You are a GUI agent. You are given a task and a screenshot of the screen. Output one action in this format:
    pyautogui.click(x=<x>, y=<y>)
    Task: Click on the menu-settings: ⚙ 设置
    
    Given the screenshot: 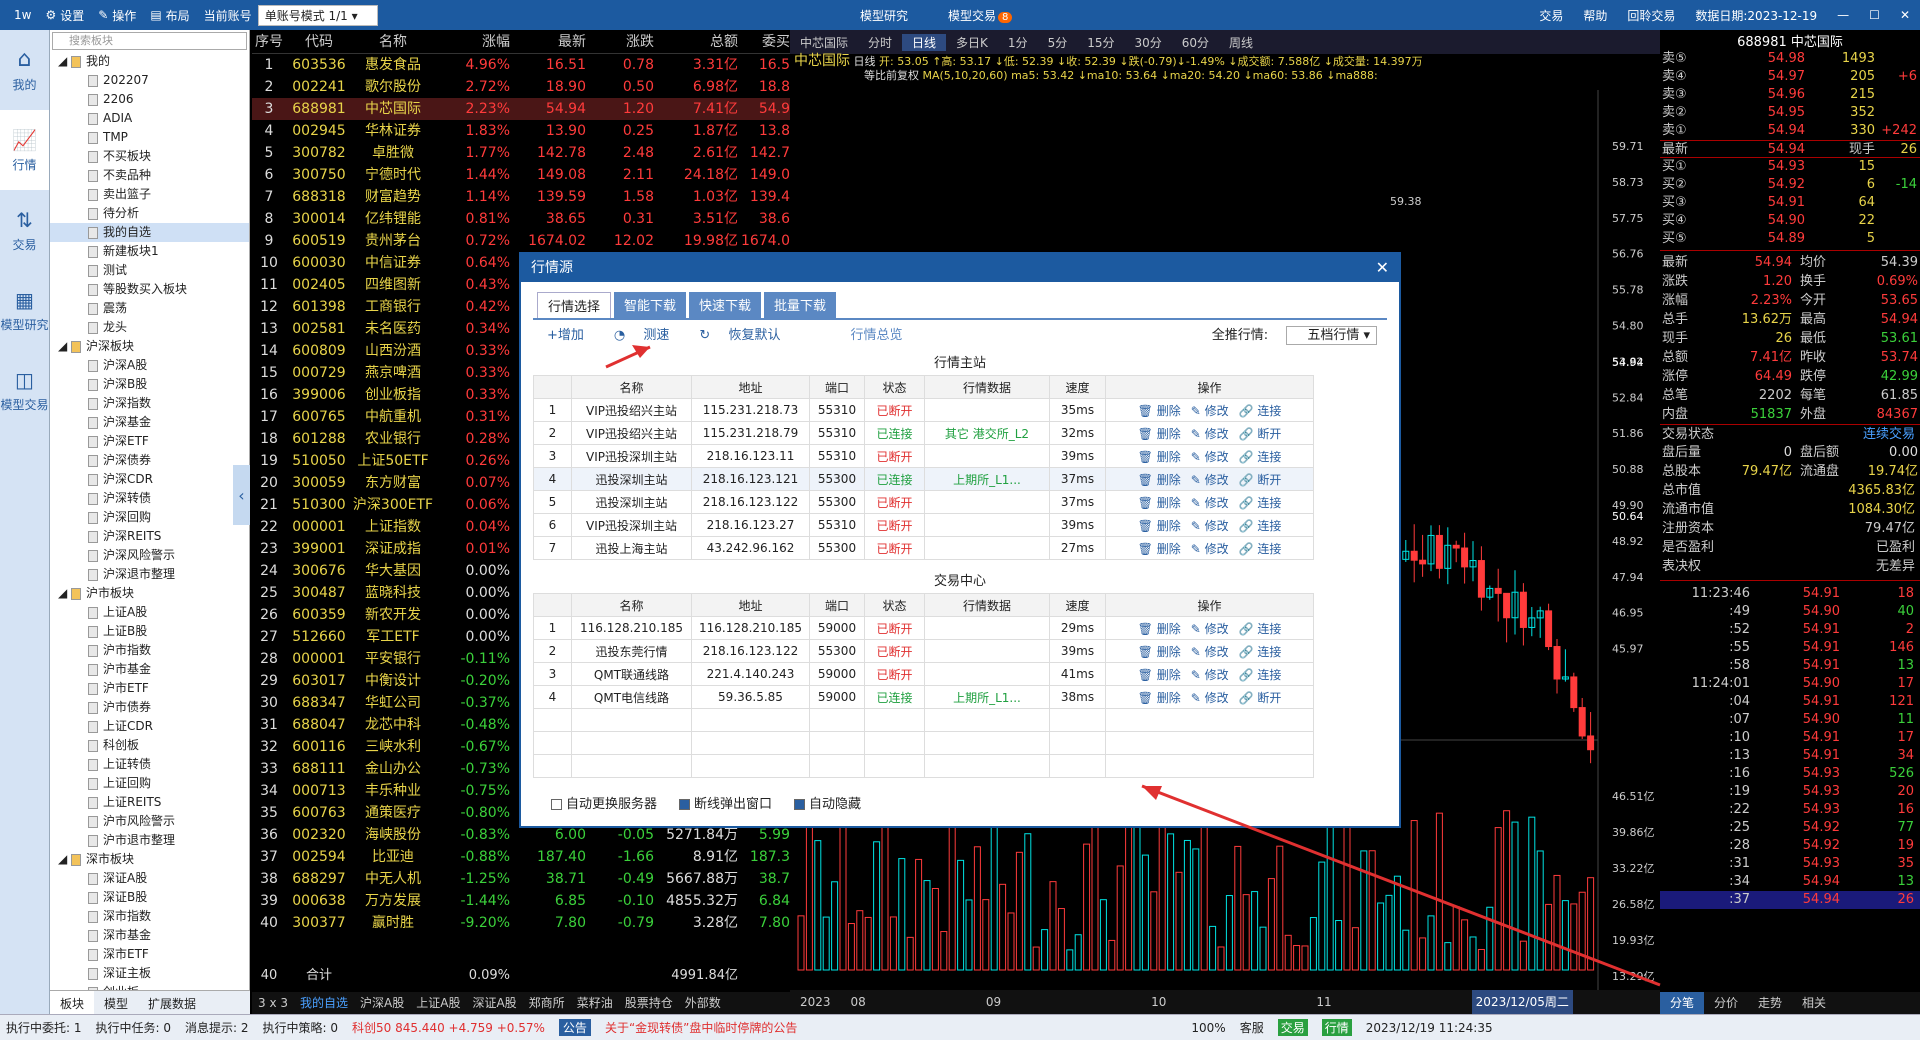 What is the action you would take?
    pyautogui.click(x=64, y=15)
    